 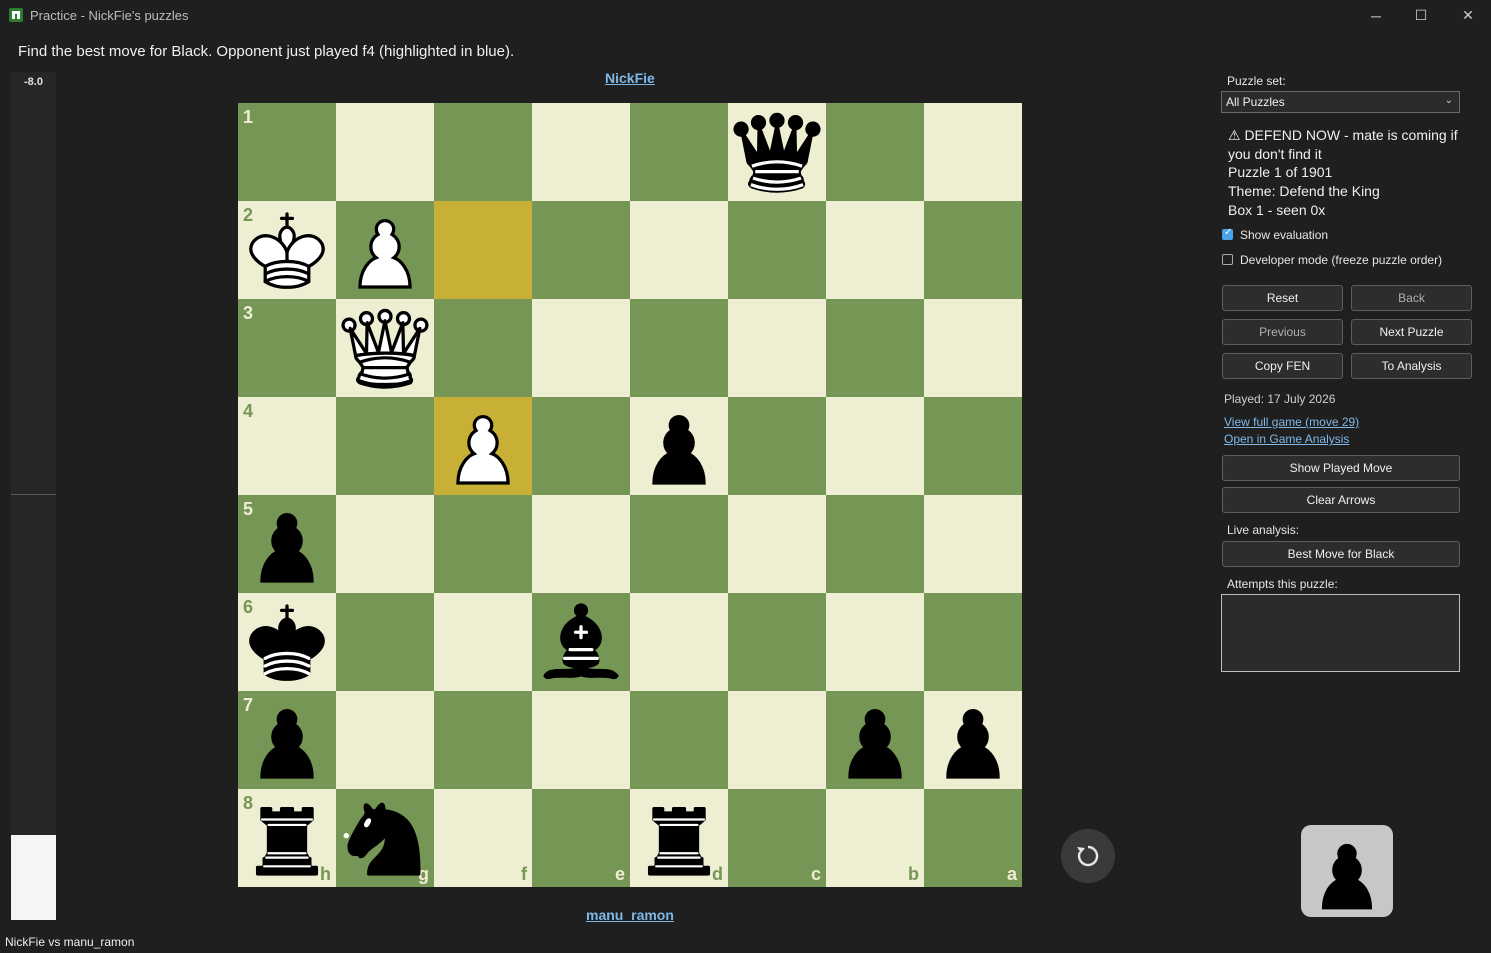 I want to click on square-h7: 7, so click(x=287, y=740).